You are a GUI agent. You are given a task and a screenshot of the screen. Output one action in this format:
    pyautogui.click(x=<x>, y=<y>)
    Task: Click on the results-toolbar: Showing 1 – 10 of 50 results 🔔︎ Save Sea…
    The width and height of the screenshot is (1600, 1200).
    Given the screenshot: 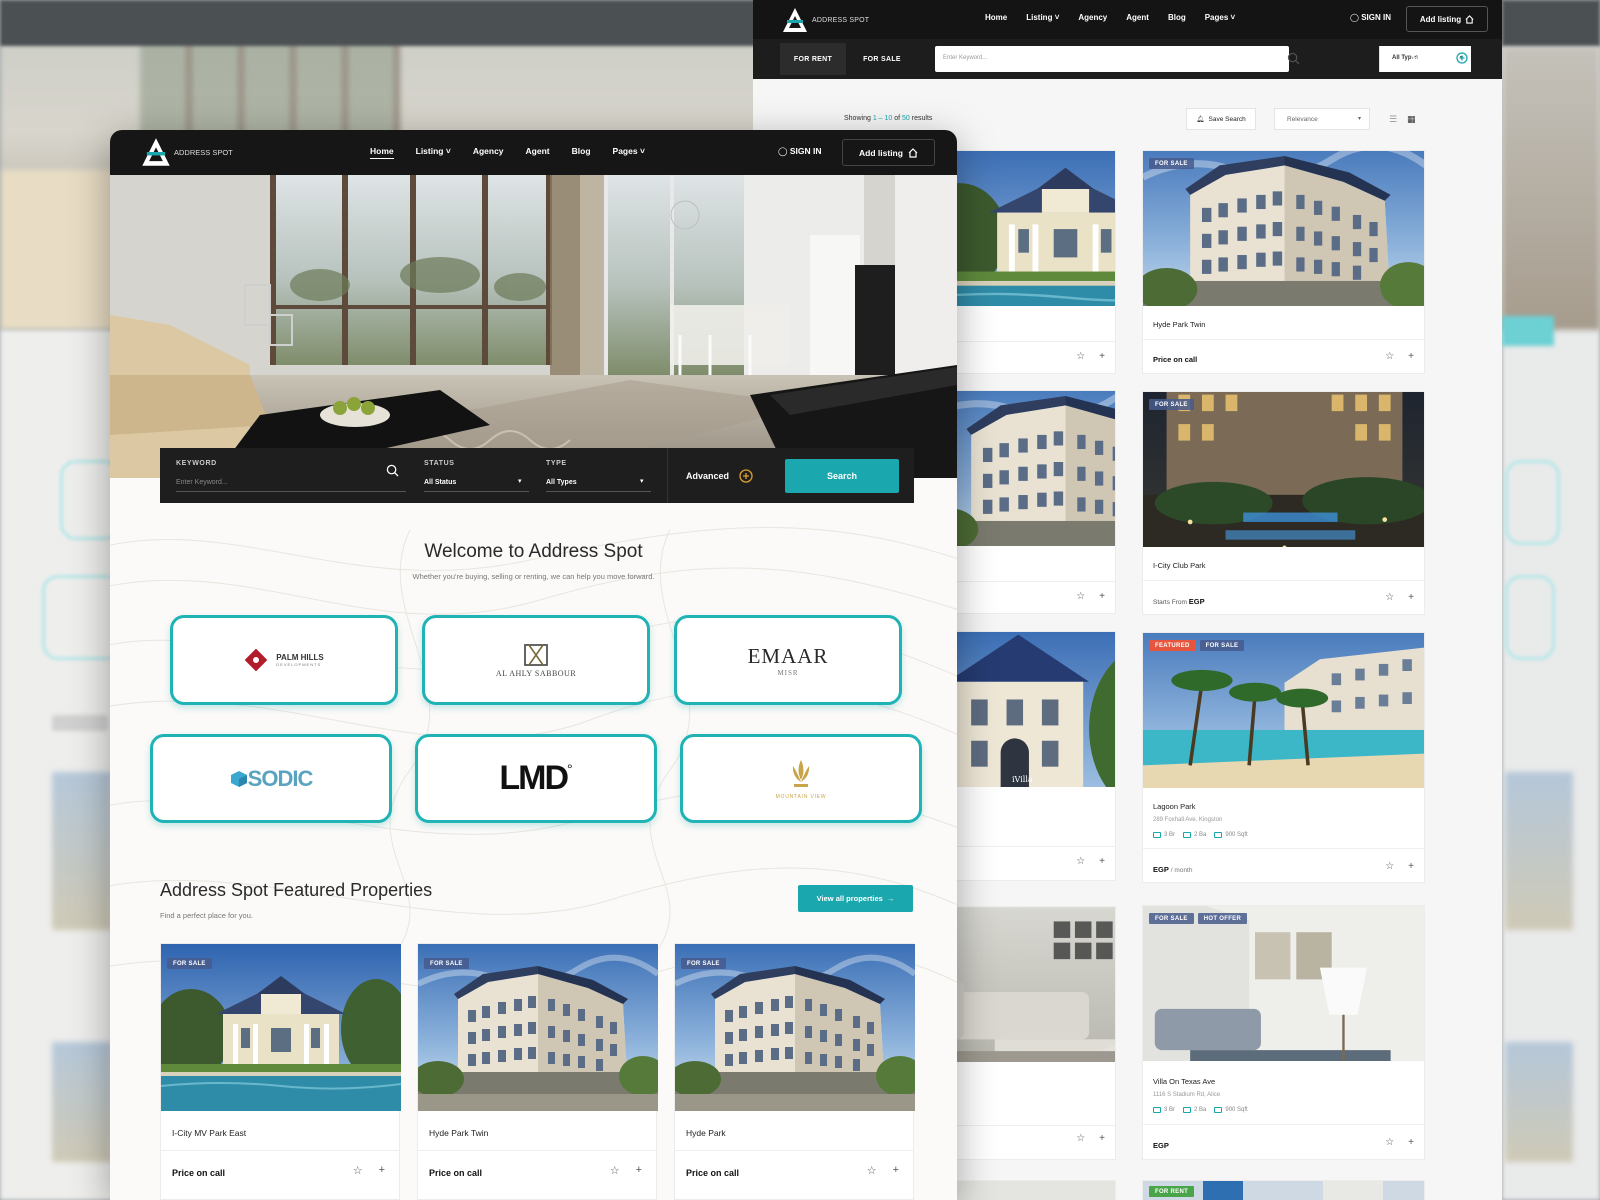 What is the action you would take?
    pyautogui.click(x=1127, y=119)
    